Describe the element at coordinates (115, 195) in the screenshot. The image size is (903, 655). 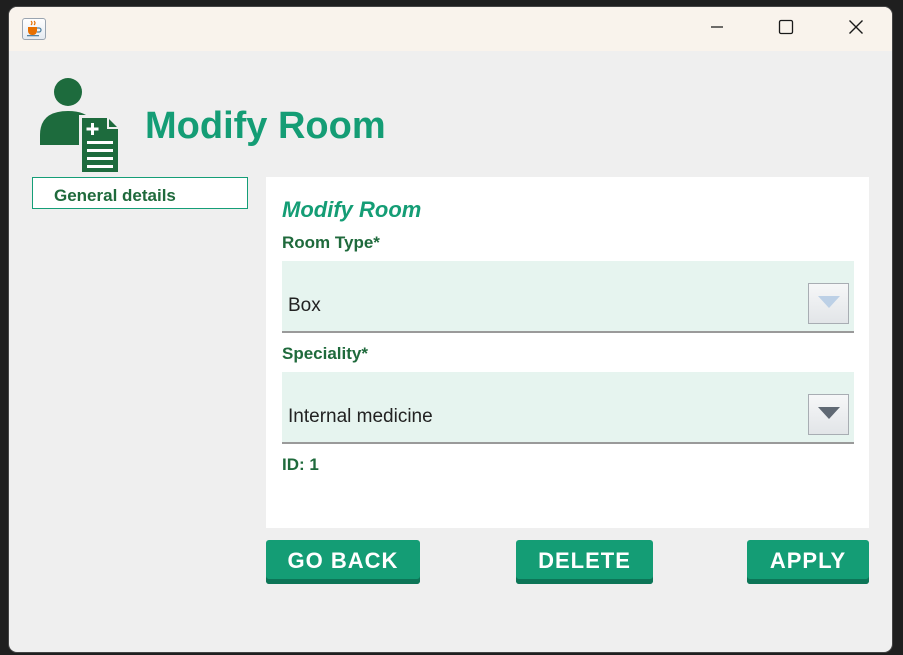
I see `tab-general-details-label: General details` at that location.